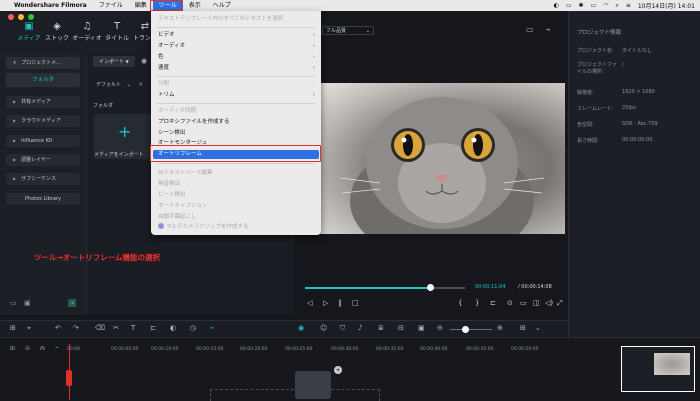 This screenshot has width=700, height=401. What do you see at coordinates (144, 61) in the screenshot?
I see `record-icon: ◉` at bounding box center [144, 61].